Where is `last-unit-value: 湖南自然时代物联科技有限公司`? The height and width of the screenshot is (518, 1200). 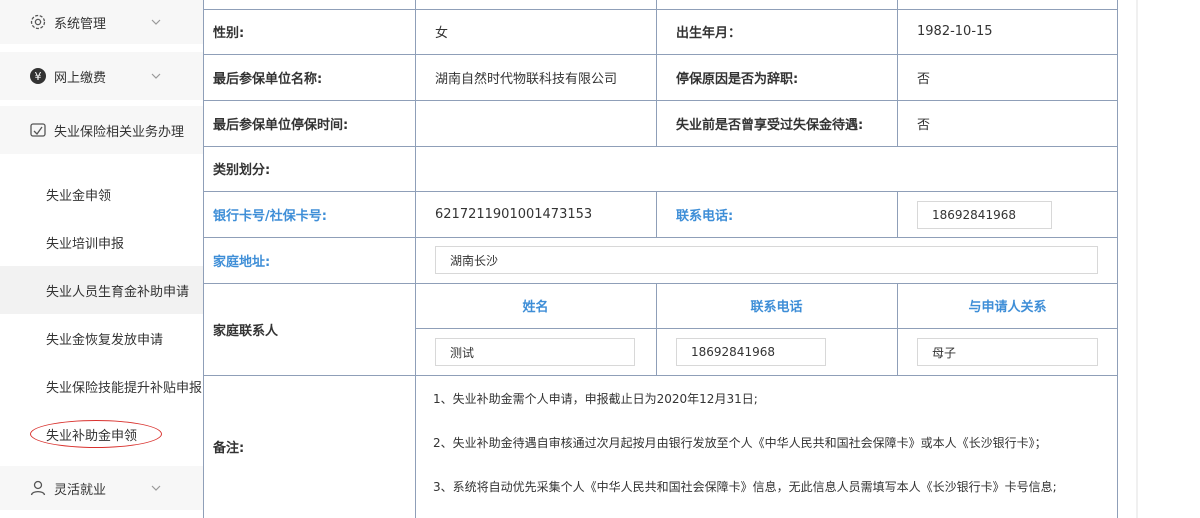 last-unit-value: 湖南自然时代物联科技有限公司 is located at coordinates (526, 79).